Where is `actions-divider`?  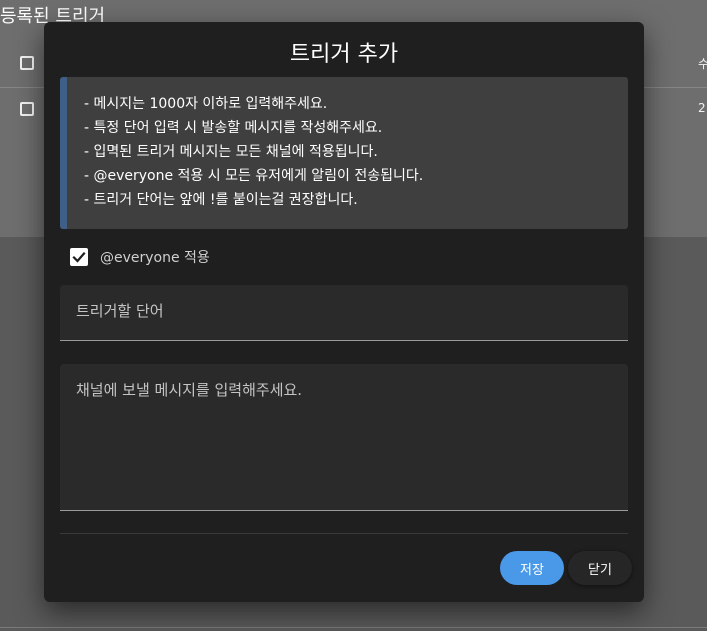
actions-divider is located at coordinates (344, 533).